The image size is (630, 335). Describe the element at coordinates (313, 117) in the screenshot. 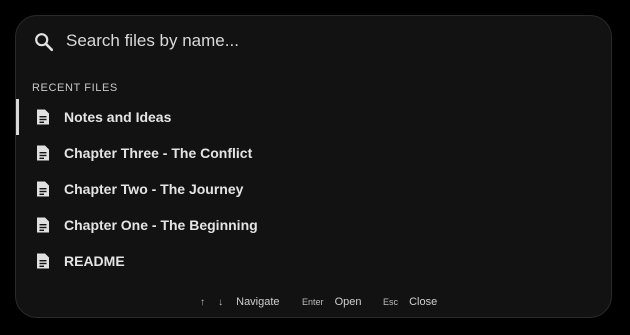

I see `file-item-notes-and-ideas: Notes and Ideas` at that location.